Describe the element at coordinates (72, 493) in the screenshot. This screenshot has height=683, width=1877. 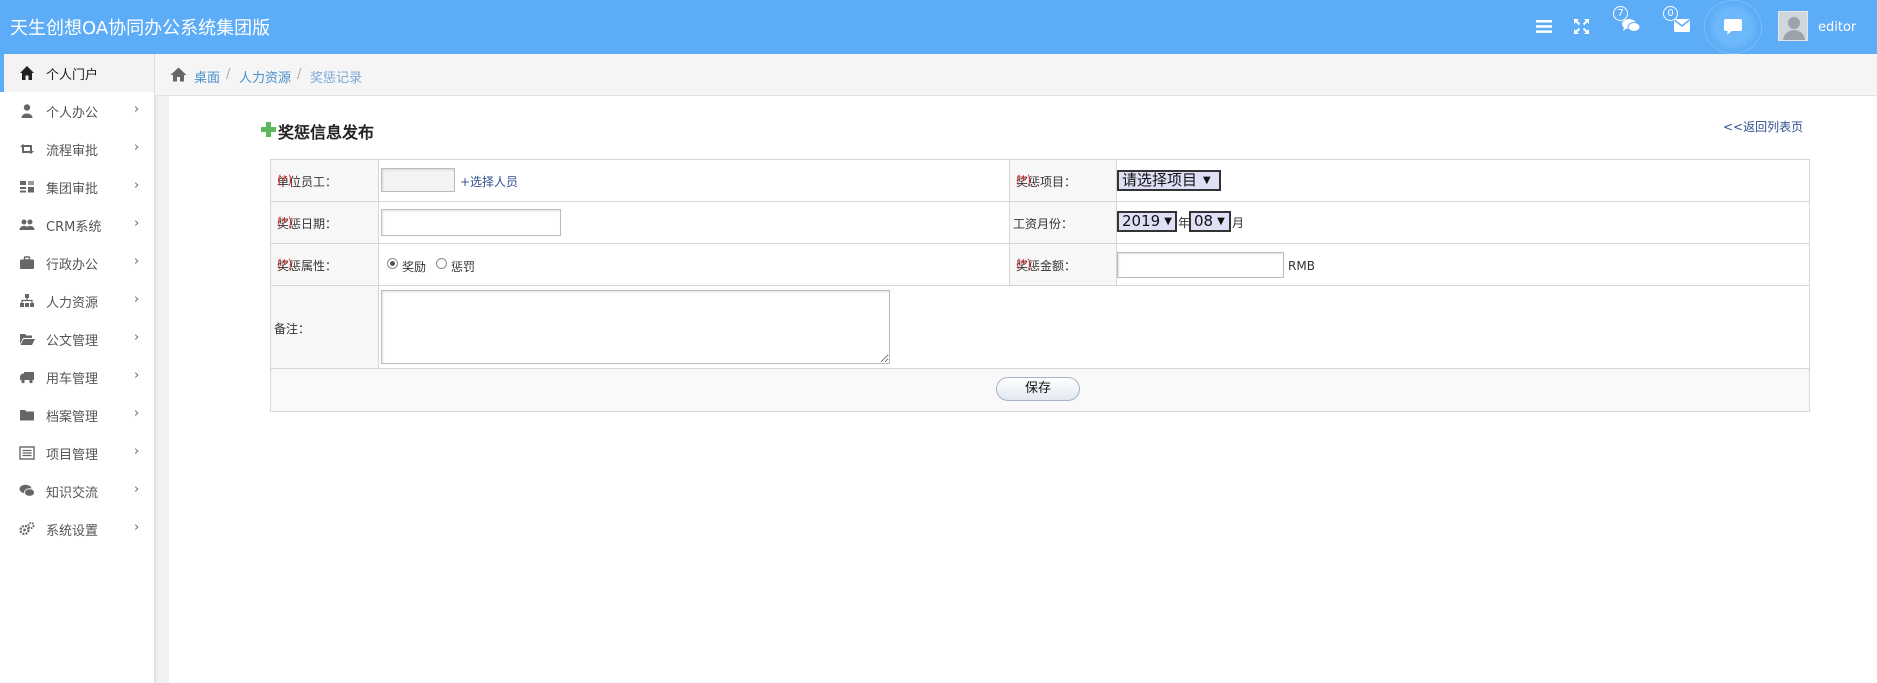
I see `sidebar-item-label: 知识交流` at that location.